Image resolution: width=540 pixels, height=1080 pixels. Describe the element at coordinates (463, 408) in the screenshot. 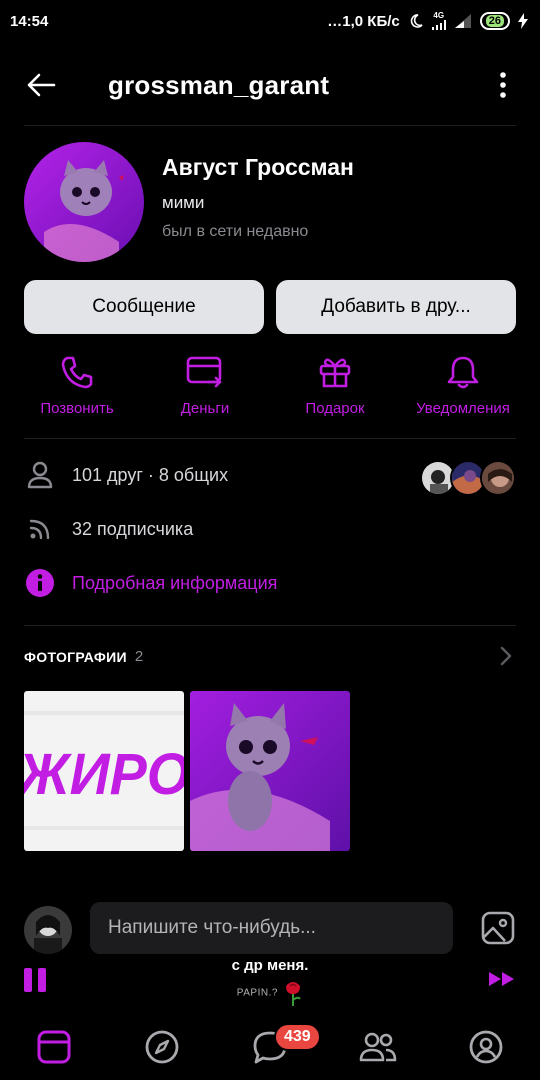

I see `notifications-label: Уведомления` at that location.